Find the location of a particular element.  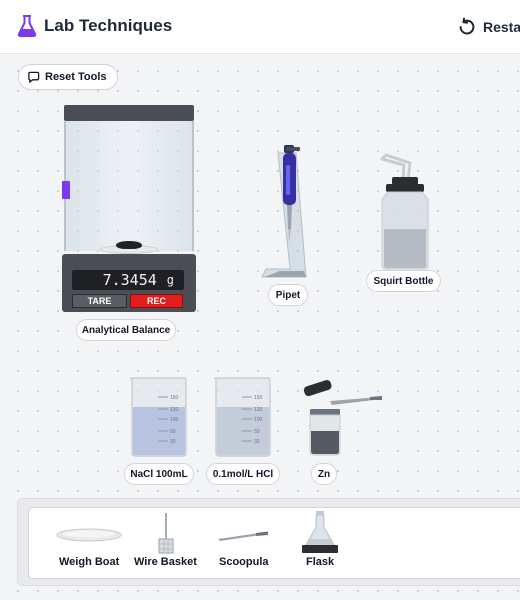

restart-icon is located at coordinates (467, 26).